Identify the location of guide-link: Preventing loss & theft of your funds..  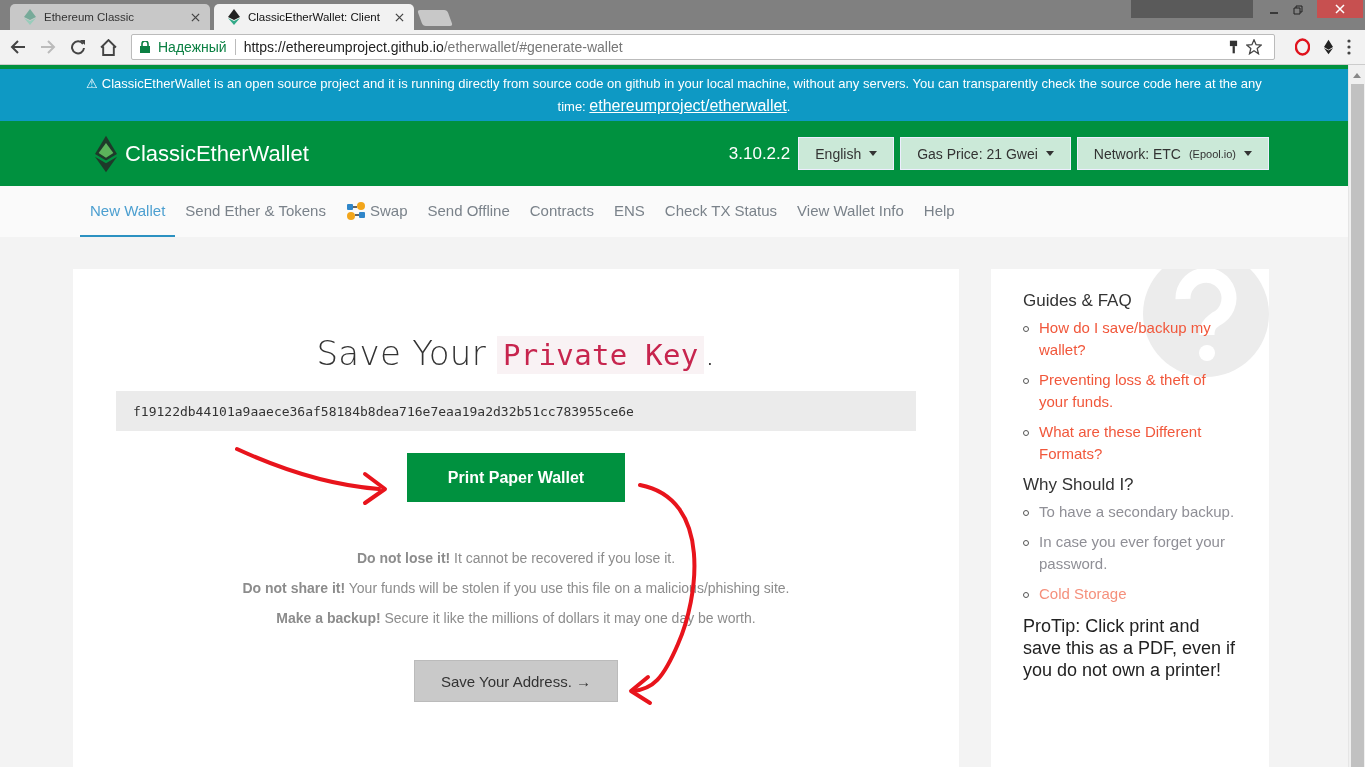
(1139, 391).